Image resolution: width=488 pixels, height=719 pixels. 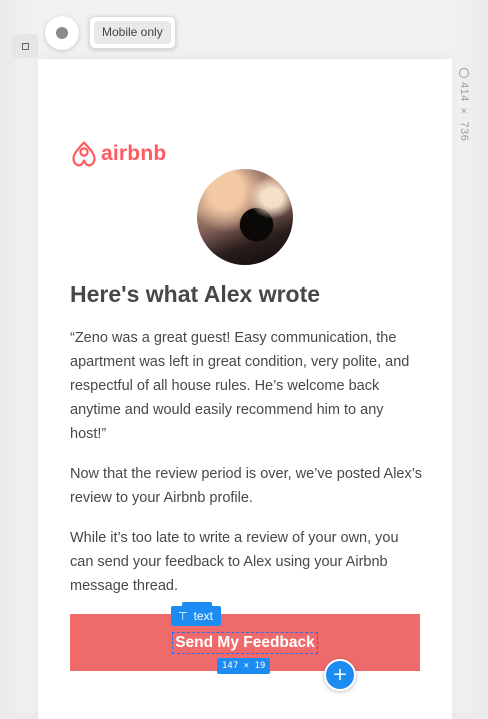 I want to click on reviewer-avatar, so click(x=245, y=217).